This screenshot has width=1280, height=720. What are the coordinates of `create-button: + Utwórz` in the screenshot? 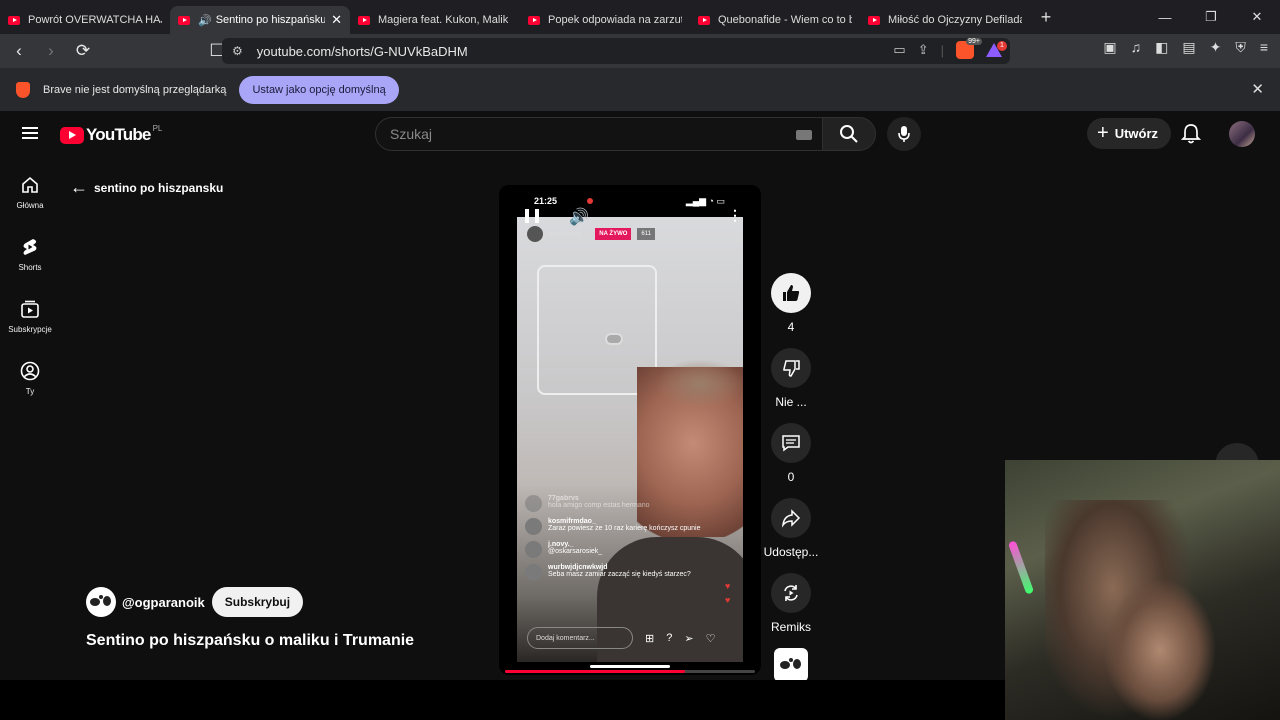 It's located at (1129, 133).